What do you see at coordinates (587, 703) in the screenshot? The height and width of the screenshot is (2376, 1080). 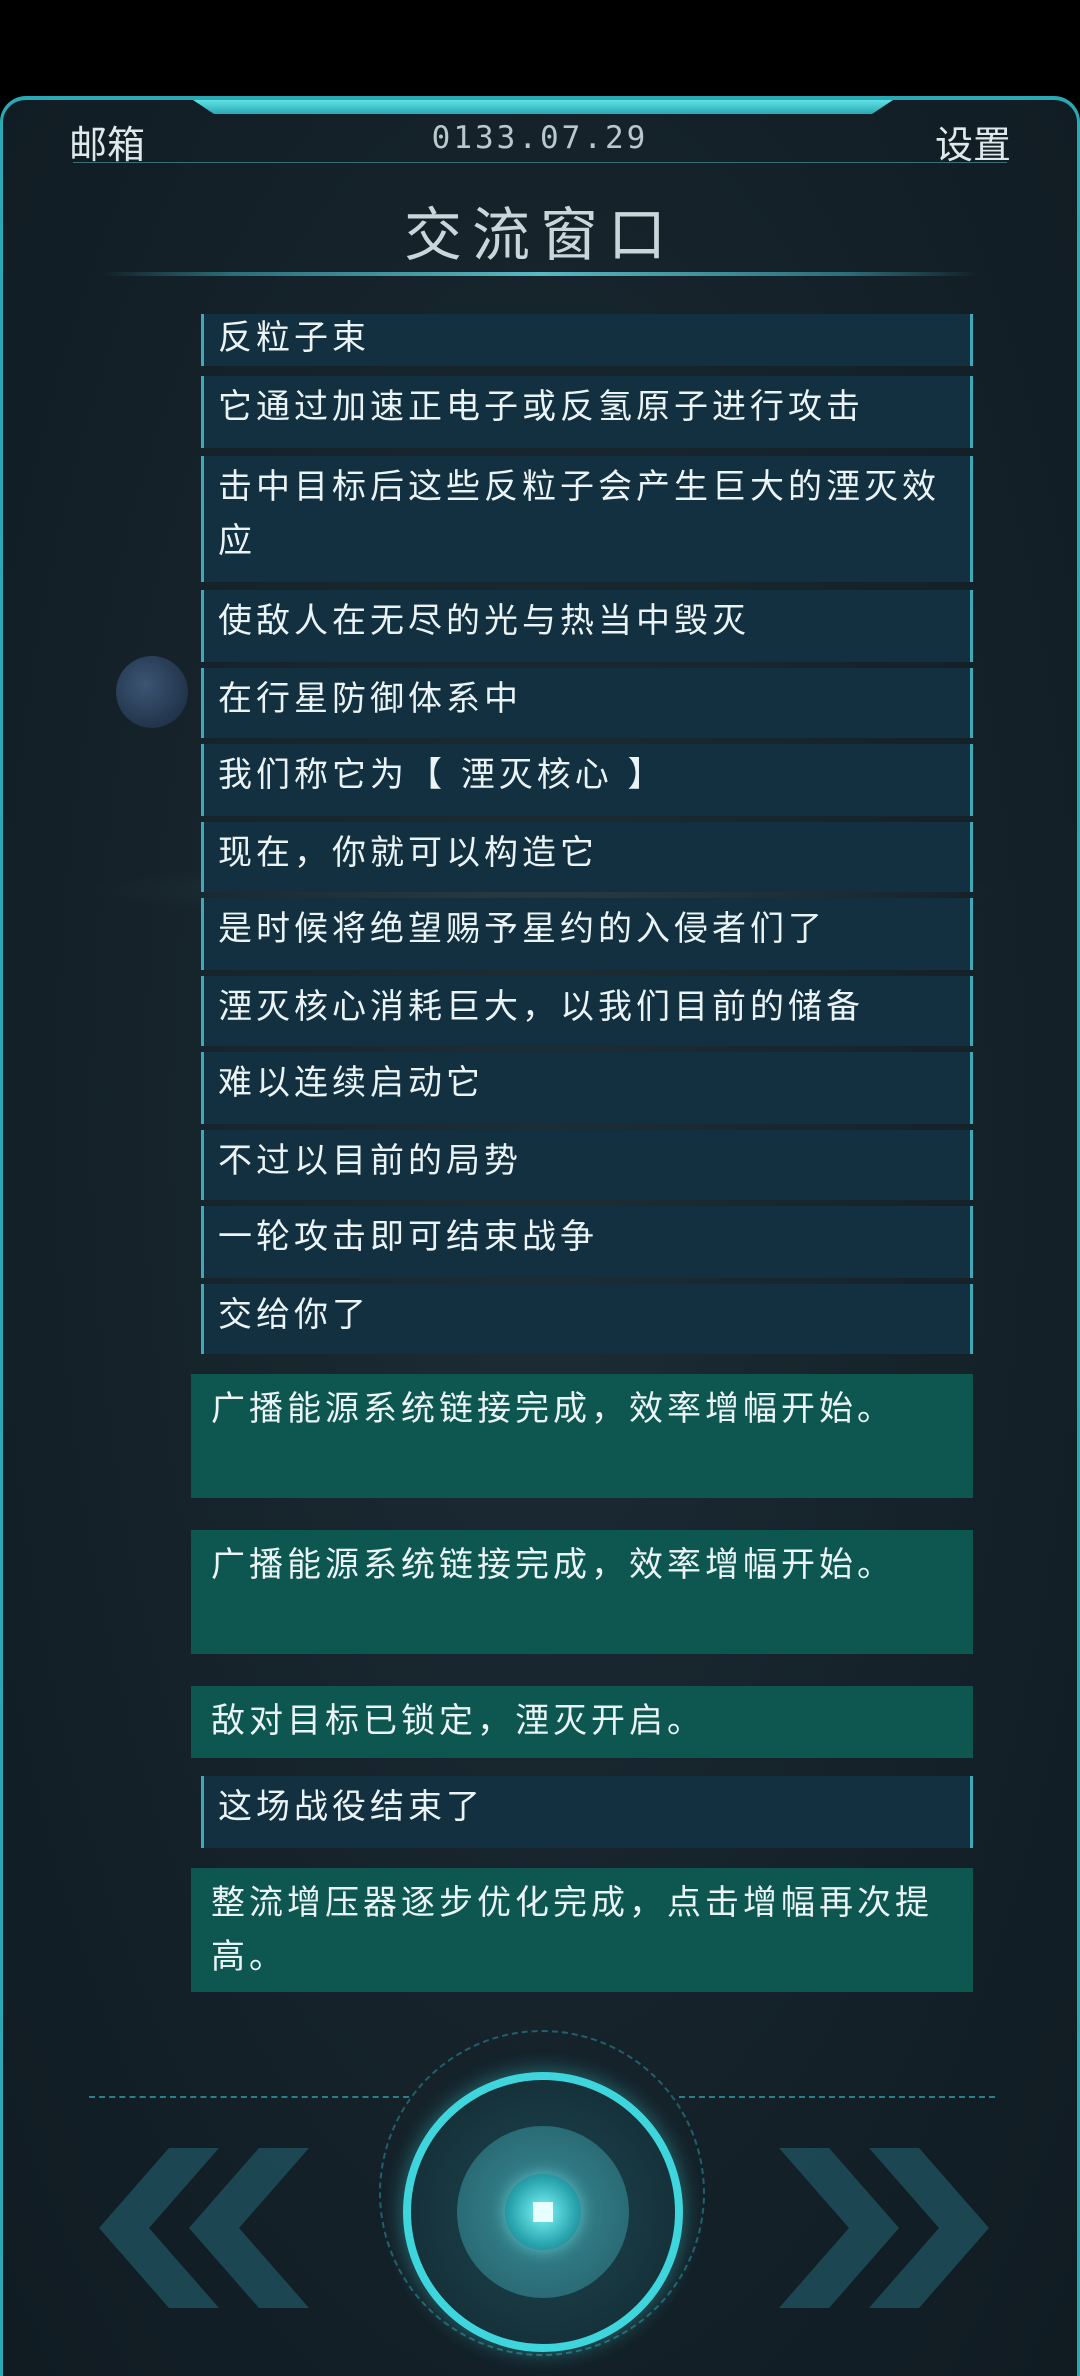 I see `message-system: 在行星防御体系中` at bounding box center [587, 703].